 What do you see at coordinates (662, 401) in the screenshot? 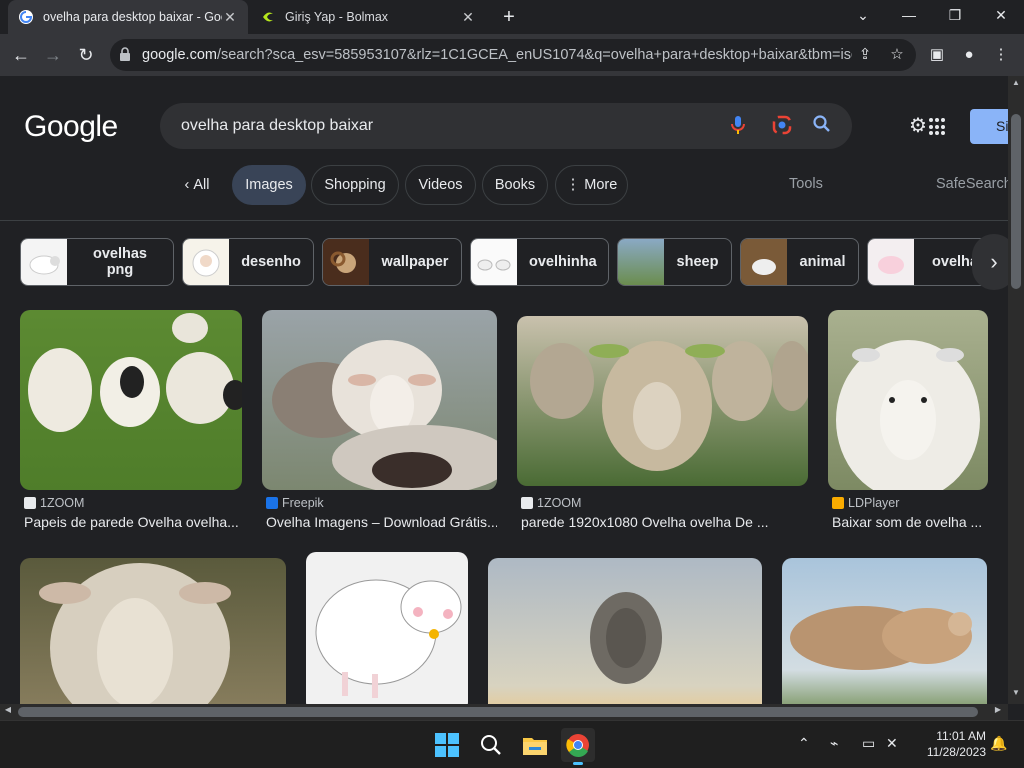
I see `result-image-sheep-flock` at bounding box center [662, 401].